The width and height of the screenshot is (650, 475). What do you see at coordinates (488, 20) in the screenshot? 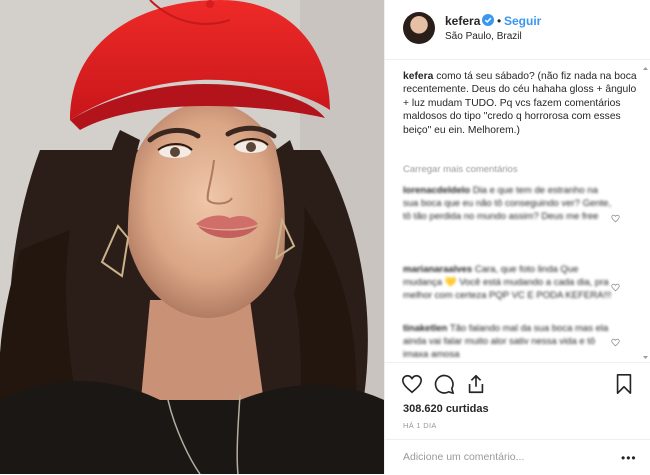
I see `verified-badge-icon` at bounding box center [488, 20].